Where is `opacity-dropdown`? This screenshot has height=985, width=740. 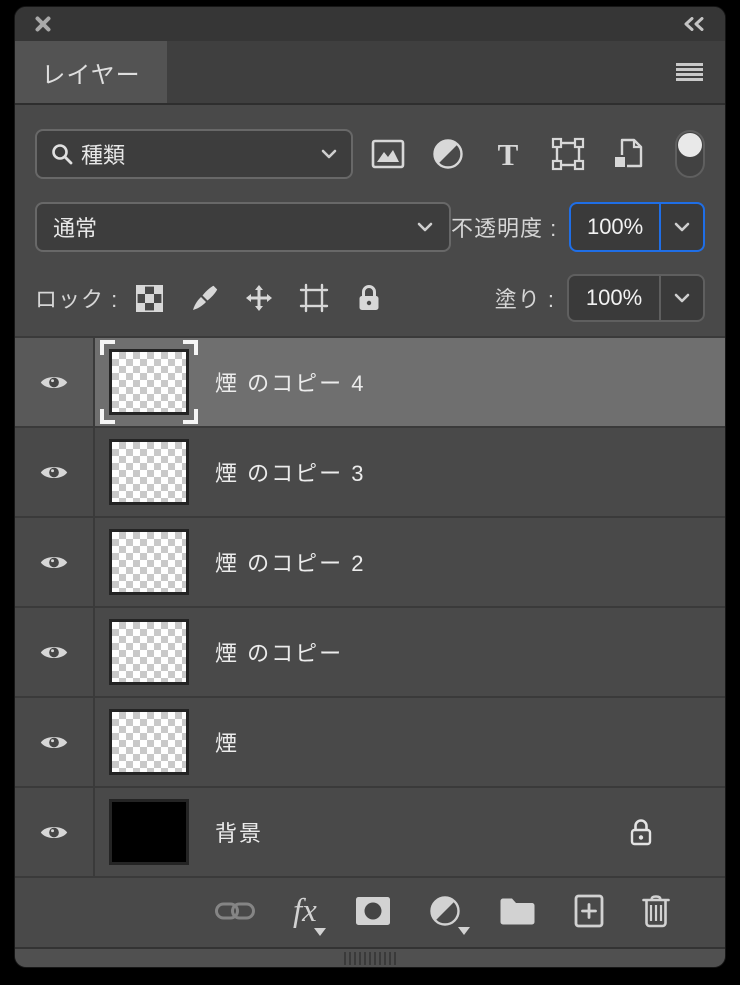 opacity-dropdown is located at coordinates (681, 227).